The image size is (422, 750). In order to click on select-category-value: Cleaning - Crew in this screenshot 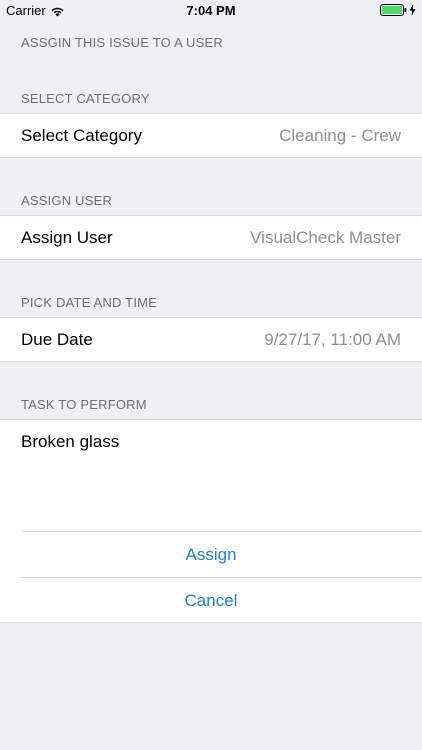, I will do `click(340, 135)`.